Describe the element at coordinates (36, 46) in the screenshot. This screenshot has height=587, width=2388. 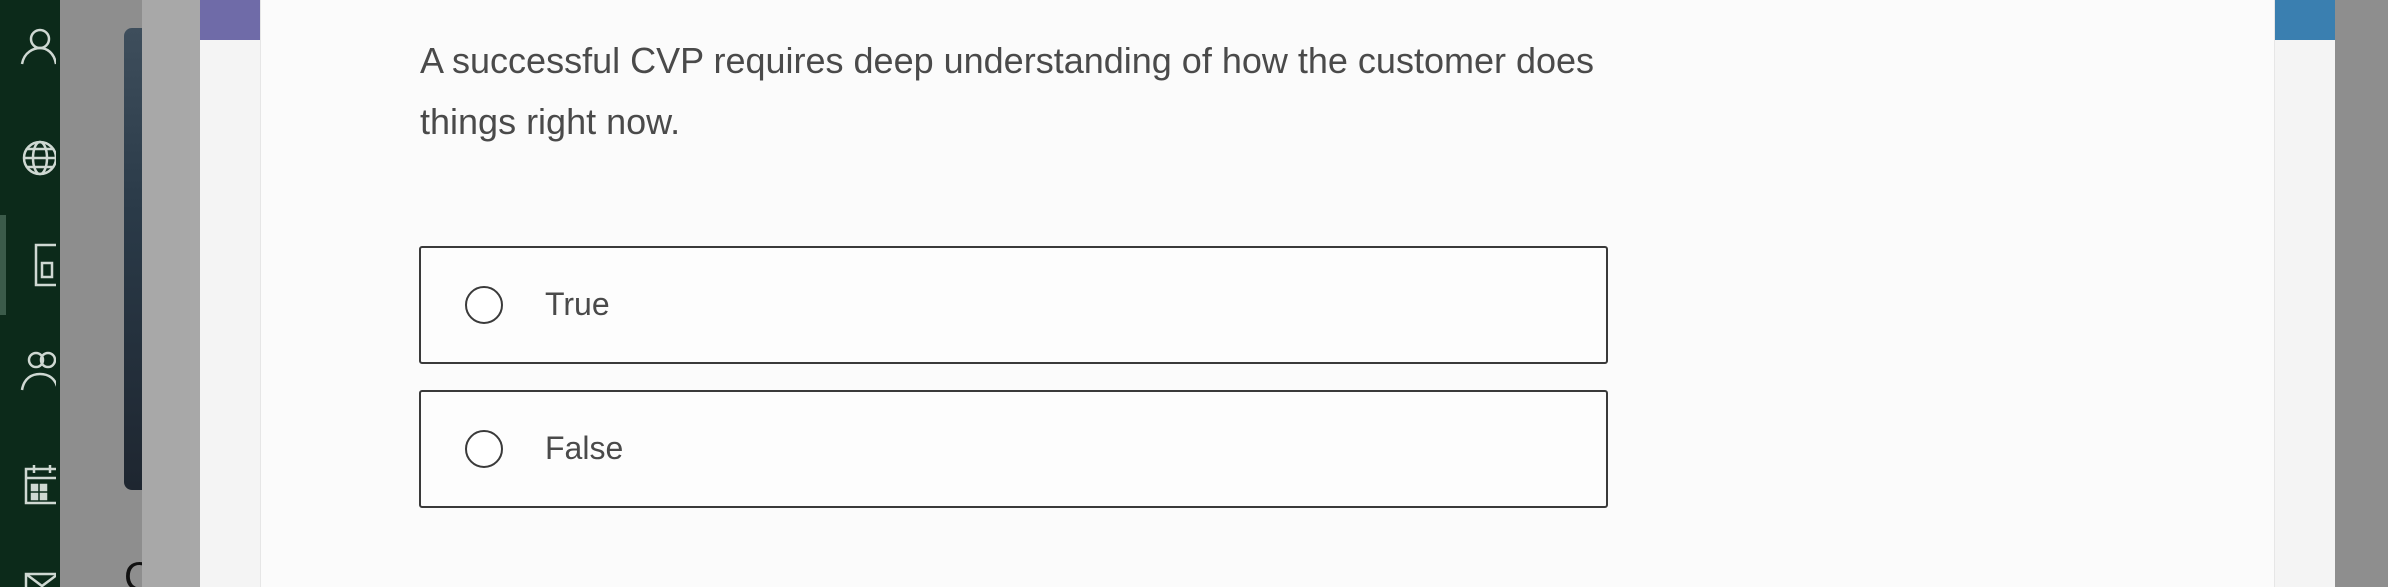
I see `person-icon` at that location.